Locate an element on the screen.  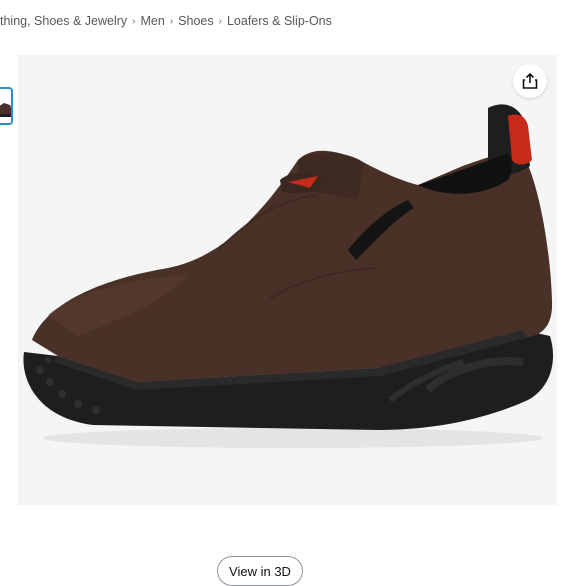
shoe-thumbnail-icon is located at coordinates (5, 110).